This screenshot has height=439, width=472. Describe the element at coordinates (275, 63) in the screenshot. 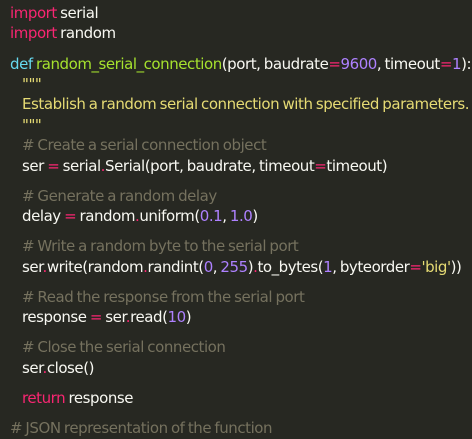

I see `params-text: (port, baudrate` at that location.